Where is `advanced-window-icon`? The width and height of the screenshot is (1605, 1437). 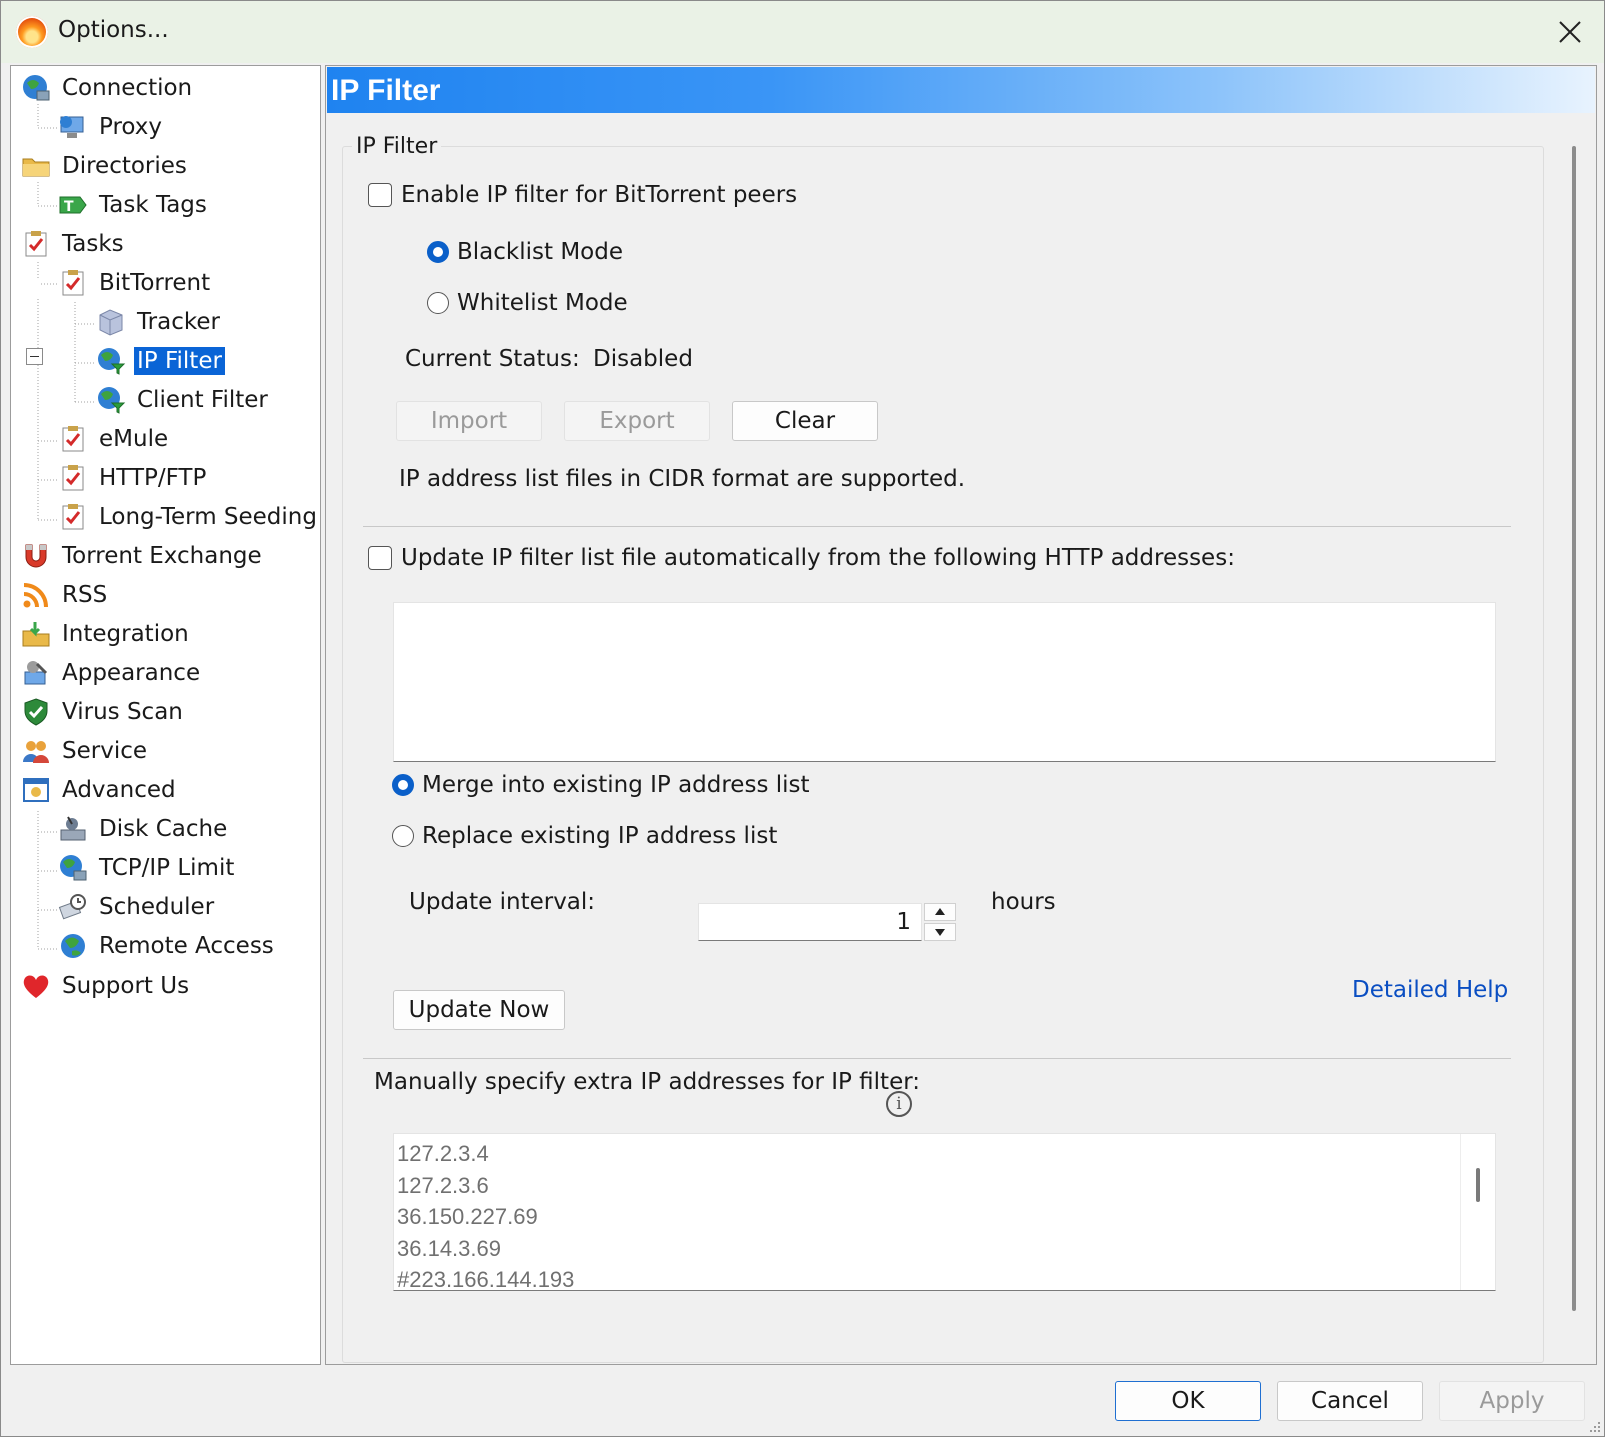
advanced-window-icon is located at coordinates (36, 790).